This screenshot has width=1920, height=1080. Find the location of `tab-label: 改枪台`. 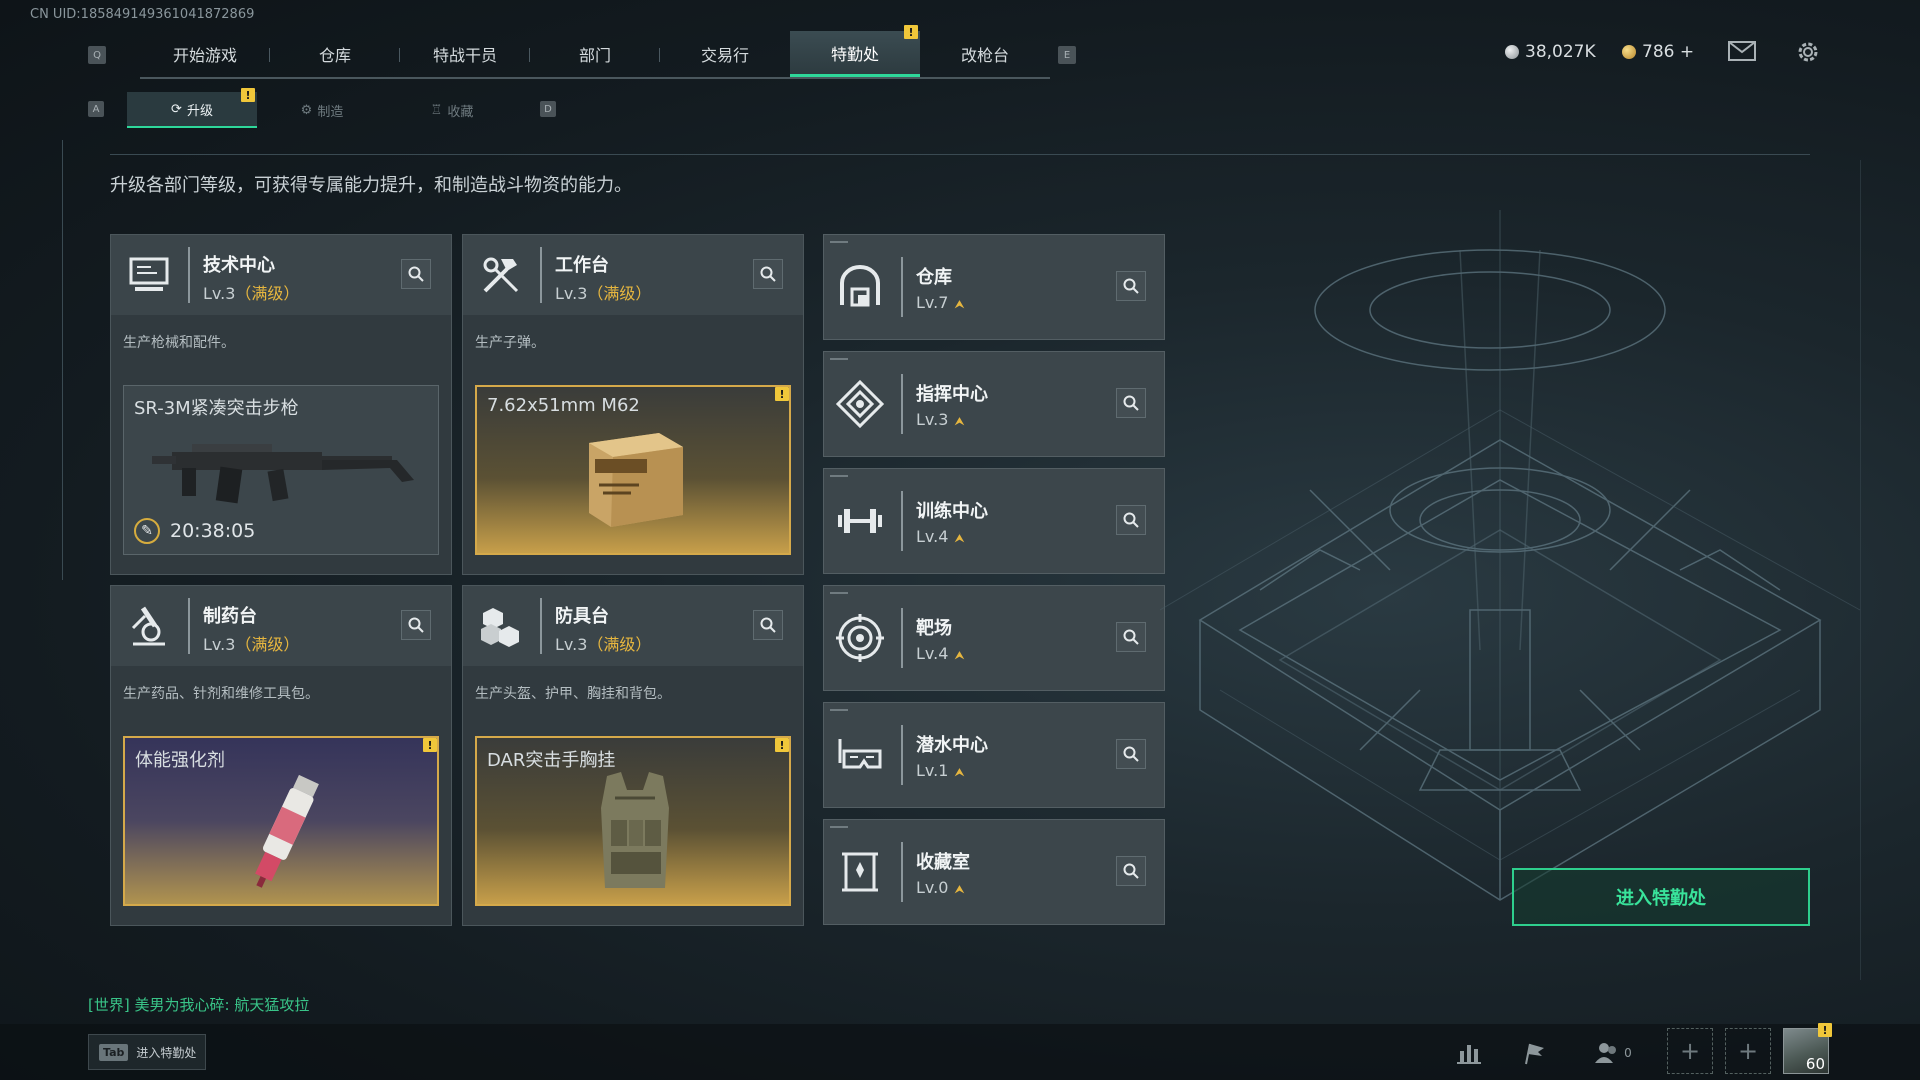

tab-label: 改枪台 is located at coordinates (984, 55).